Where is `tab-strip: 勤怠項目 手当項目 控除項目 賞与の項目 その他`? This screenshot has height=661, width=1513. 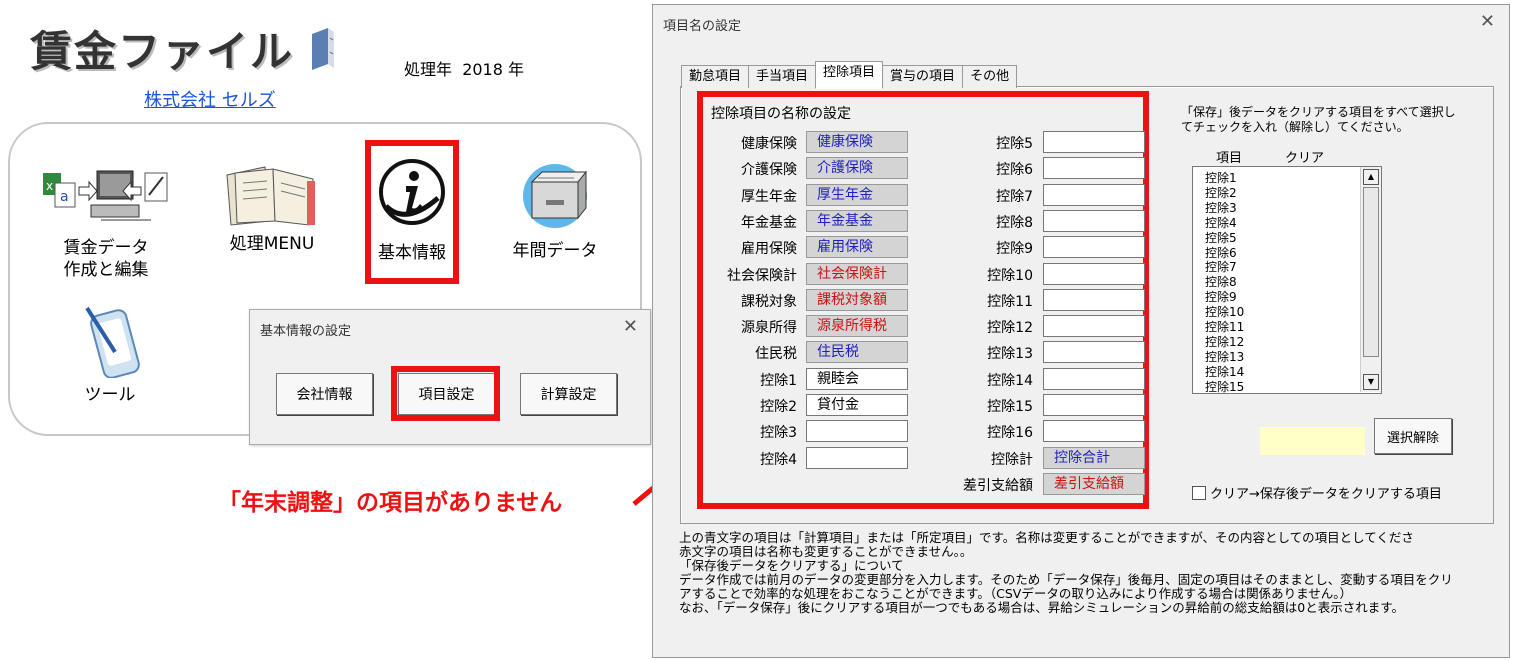 tab-strip: 勤怠項目 手当項目 控除項目 賞与の項目 その他 is located at coordinates (849, 75).